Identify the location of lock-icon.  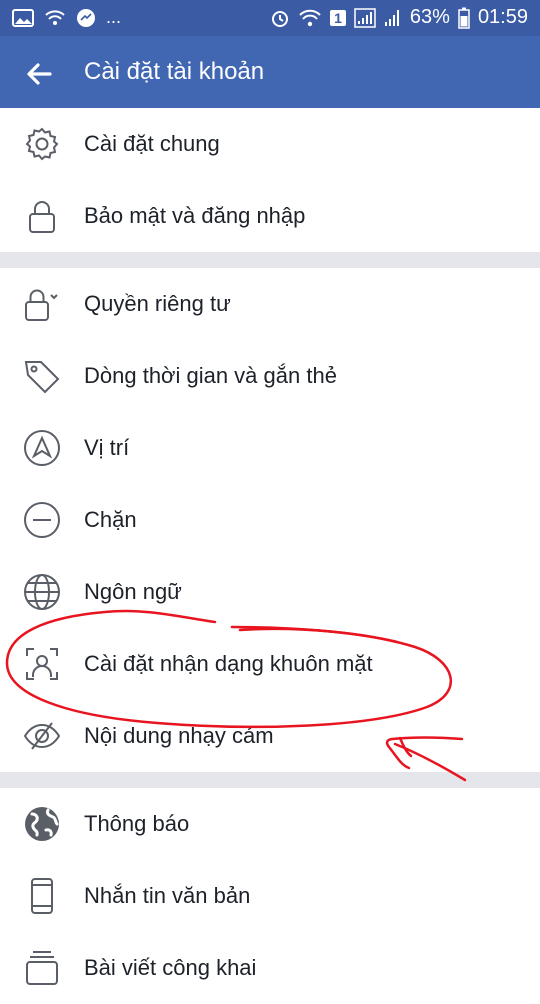
(42, 216).